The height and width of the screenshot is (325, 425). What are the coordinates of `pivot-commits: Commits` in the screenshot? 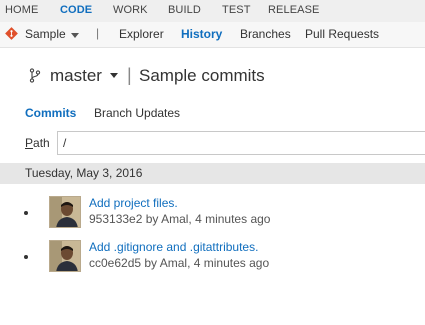 It's located at (50, 113).